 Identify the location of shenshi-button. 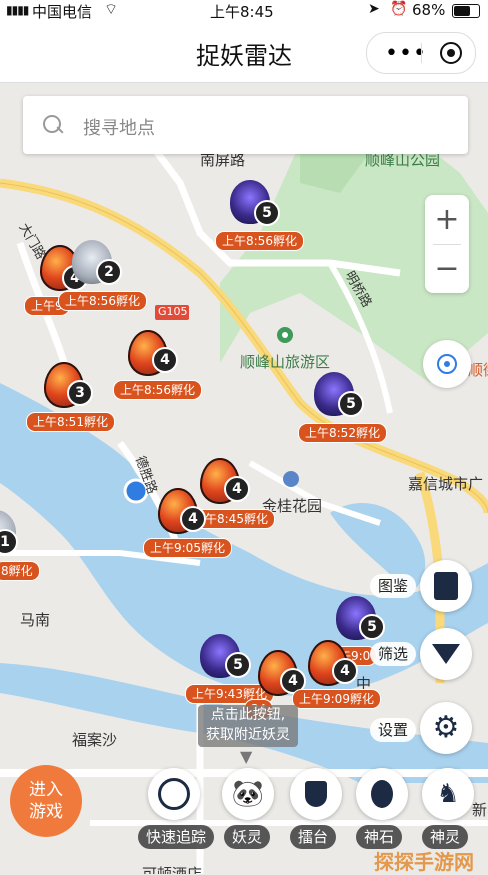
(382, 794).